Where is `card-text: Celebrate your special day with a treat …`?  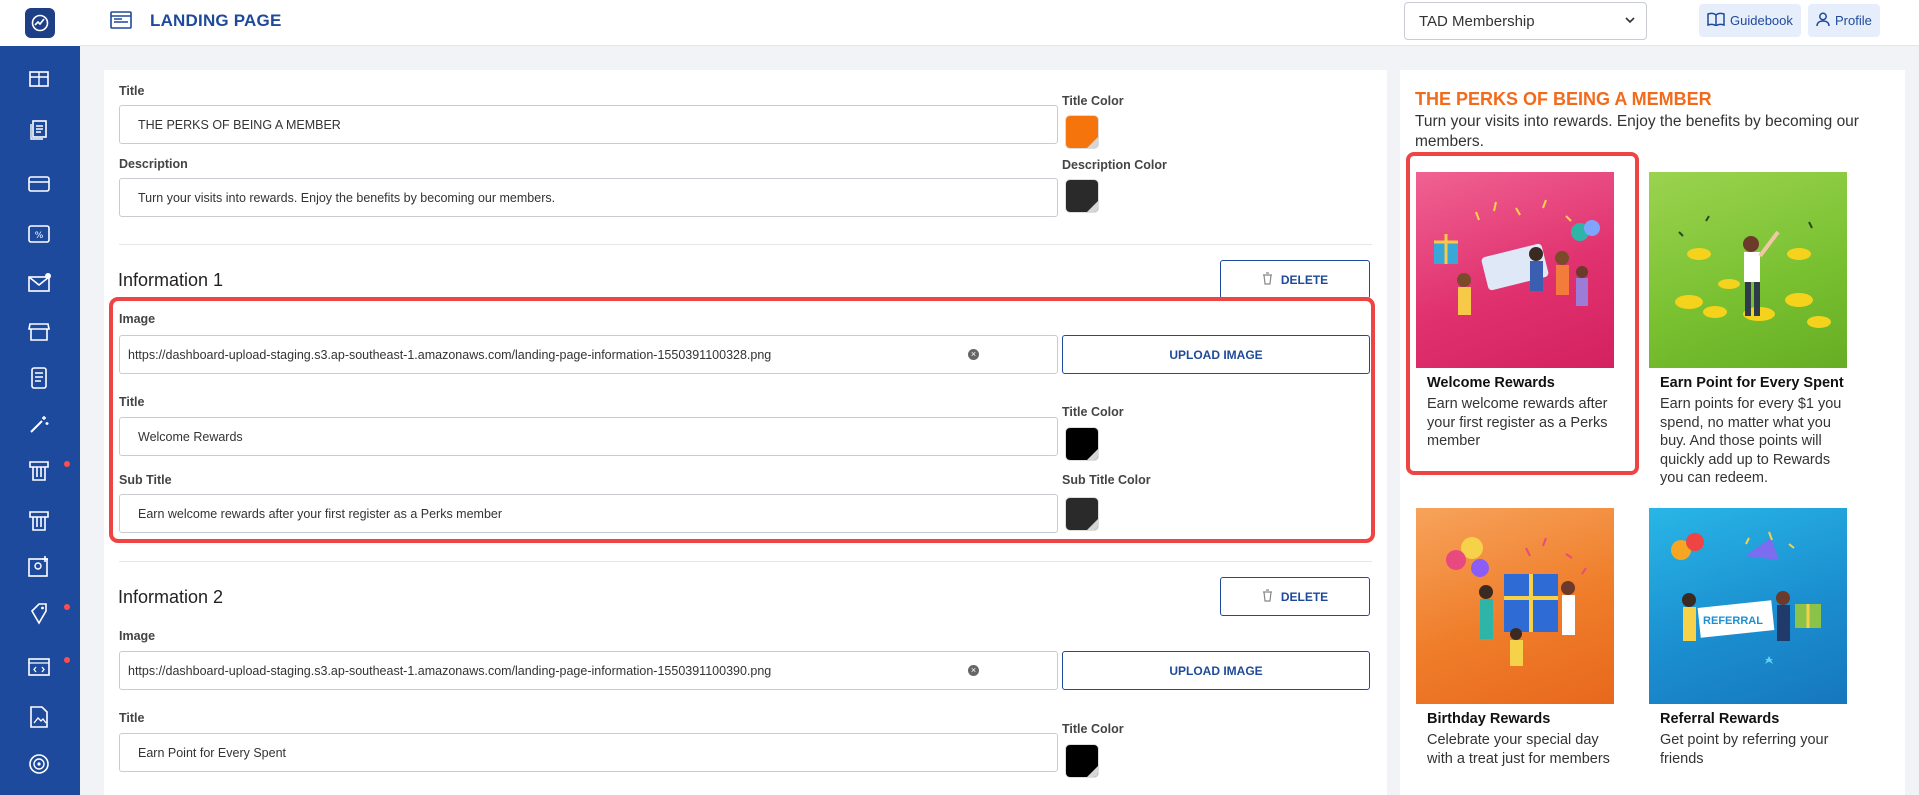
card-text: Celebrate your special day with a treat … is located at coordinates (1518, 749).